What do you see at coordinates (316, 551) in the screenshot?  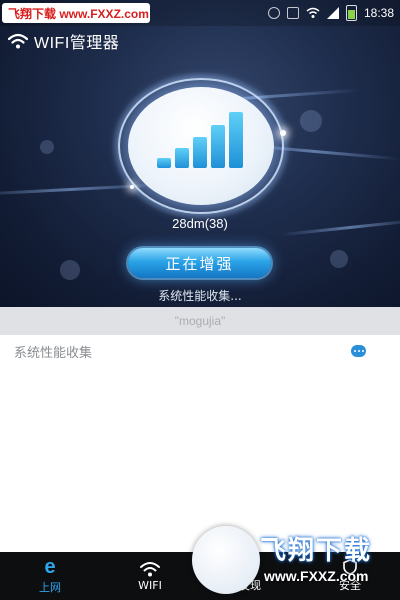 I see `watermark-title: 飞翔下载` at bounding box center [316, 551].